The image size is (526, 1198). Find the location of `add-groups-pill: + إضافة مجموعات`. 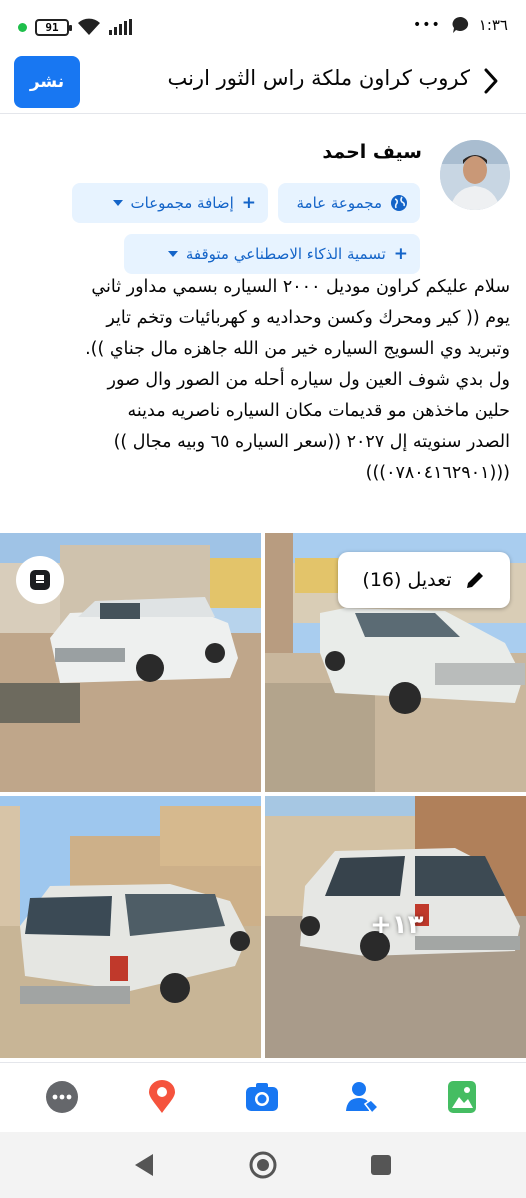

add-groups-pill: + إضافة مجموعات is located at coordinates (170, 203).